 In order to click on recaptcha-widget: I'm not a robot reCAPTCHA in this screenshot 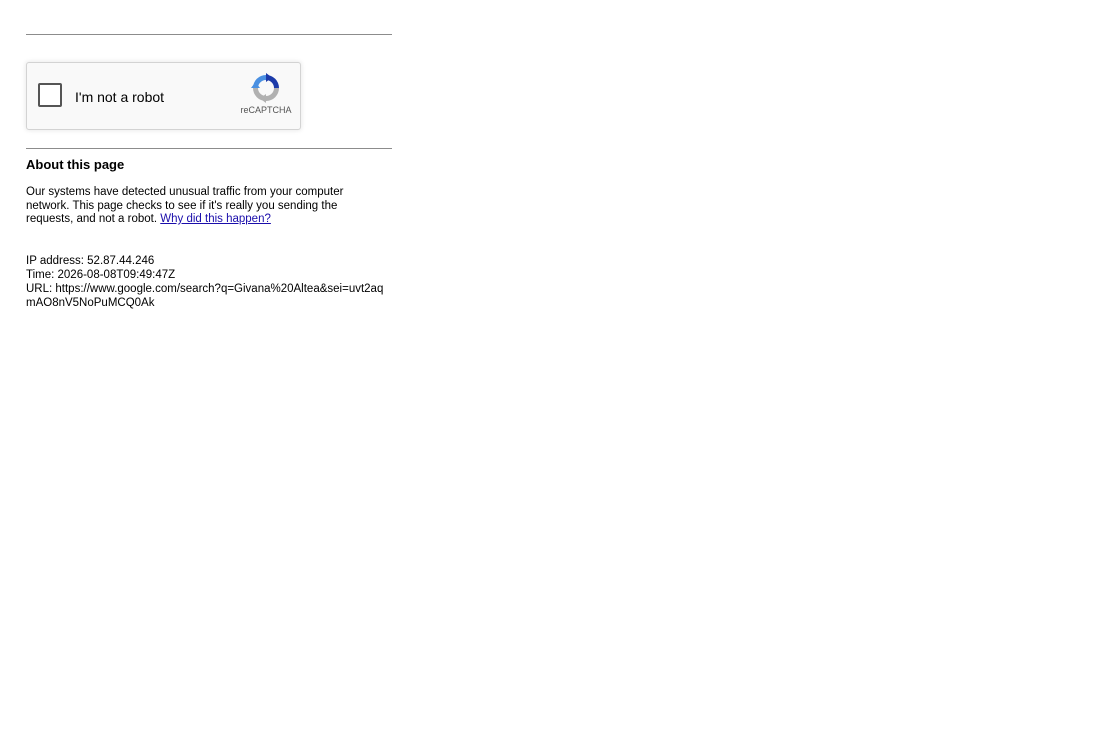, I will do `click(163, 96)`.